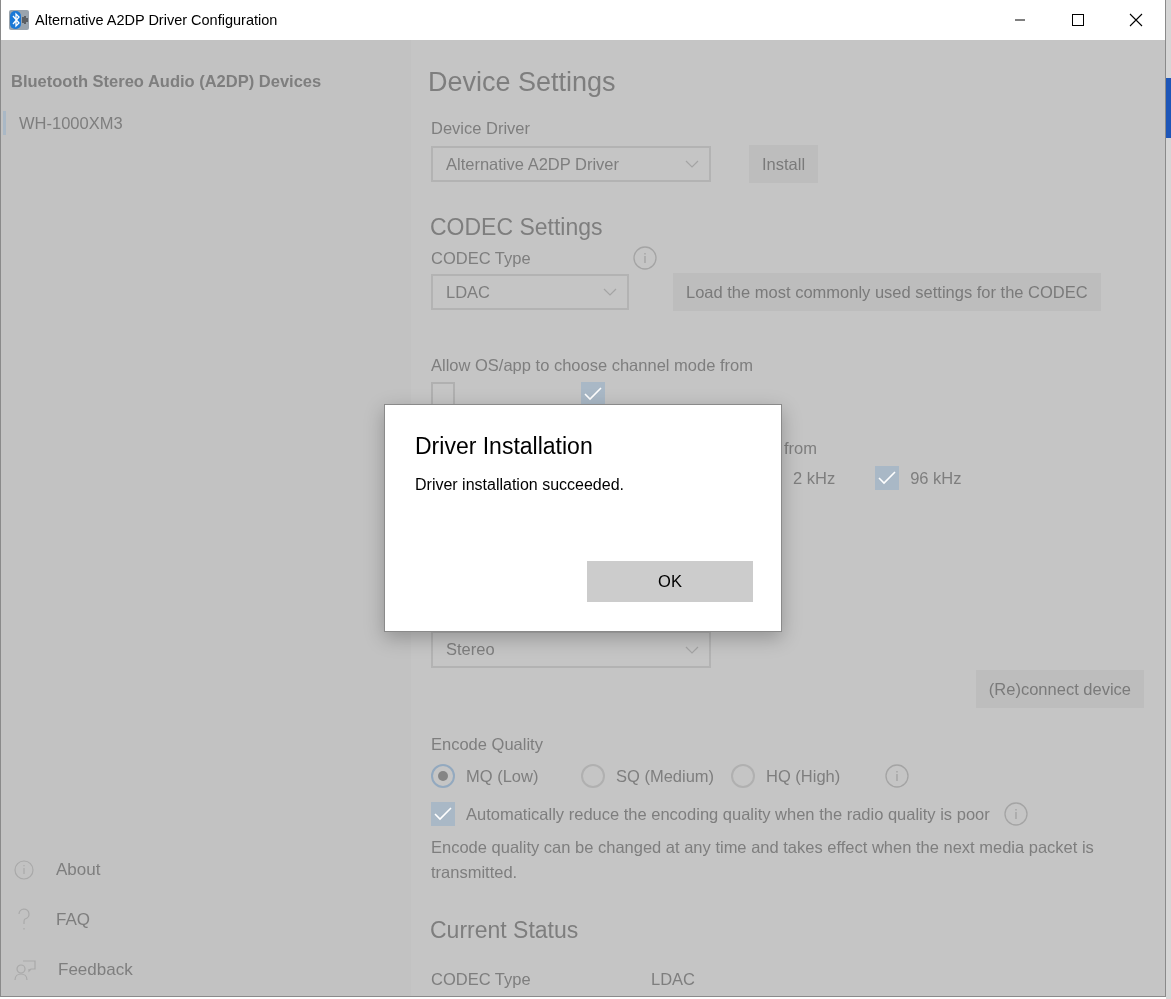  What do you see at coordinates (25, 970) in the screenshot?
I see `person-speech-icon` at bounding box center [25, 970].